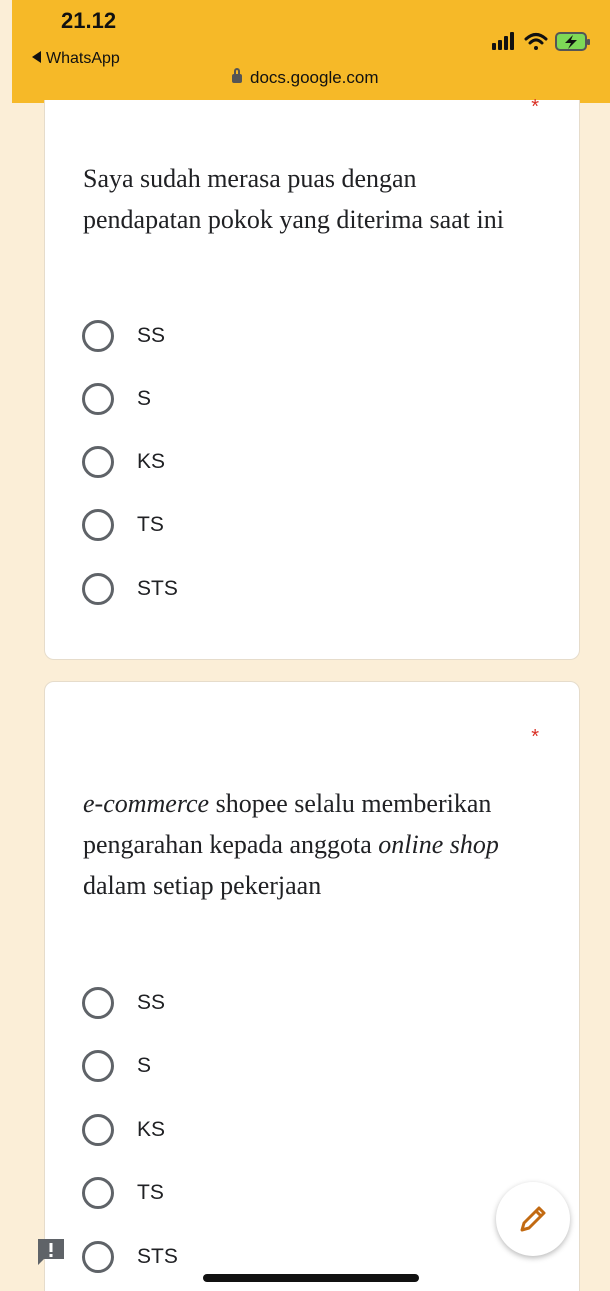  What do you see at coordinates (438, 844) in the screenshot?
I see `question-text-italic: online shop` at bounding box center [438, 844].